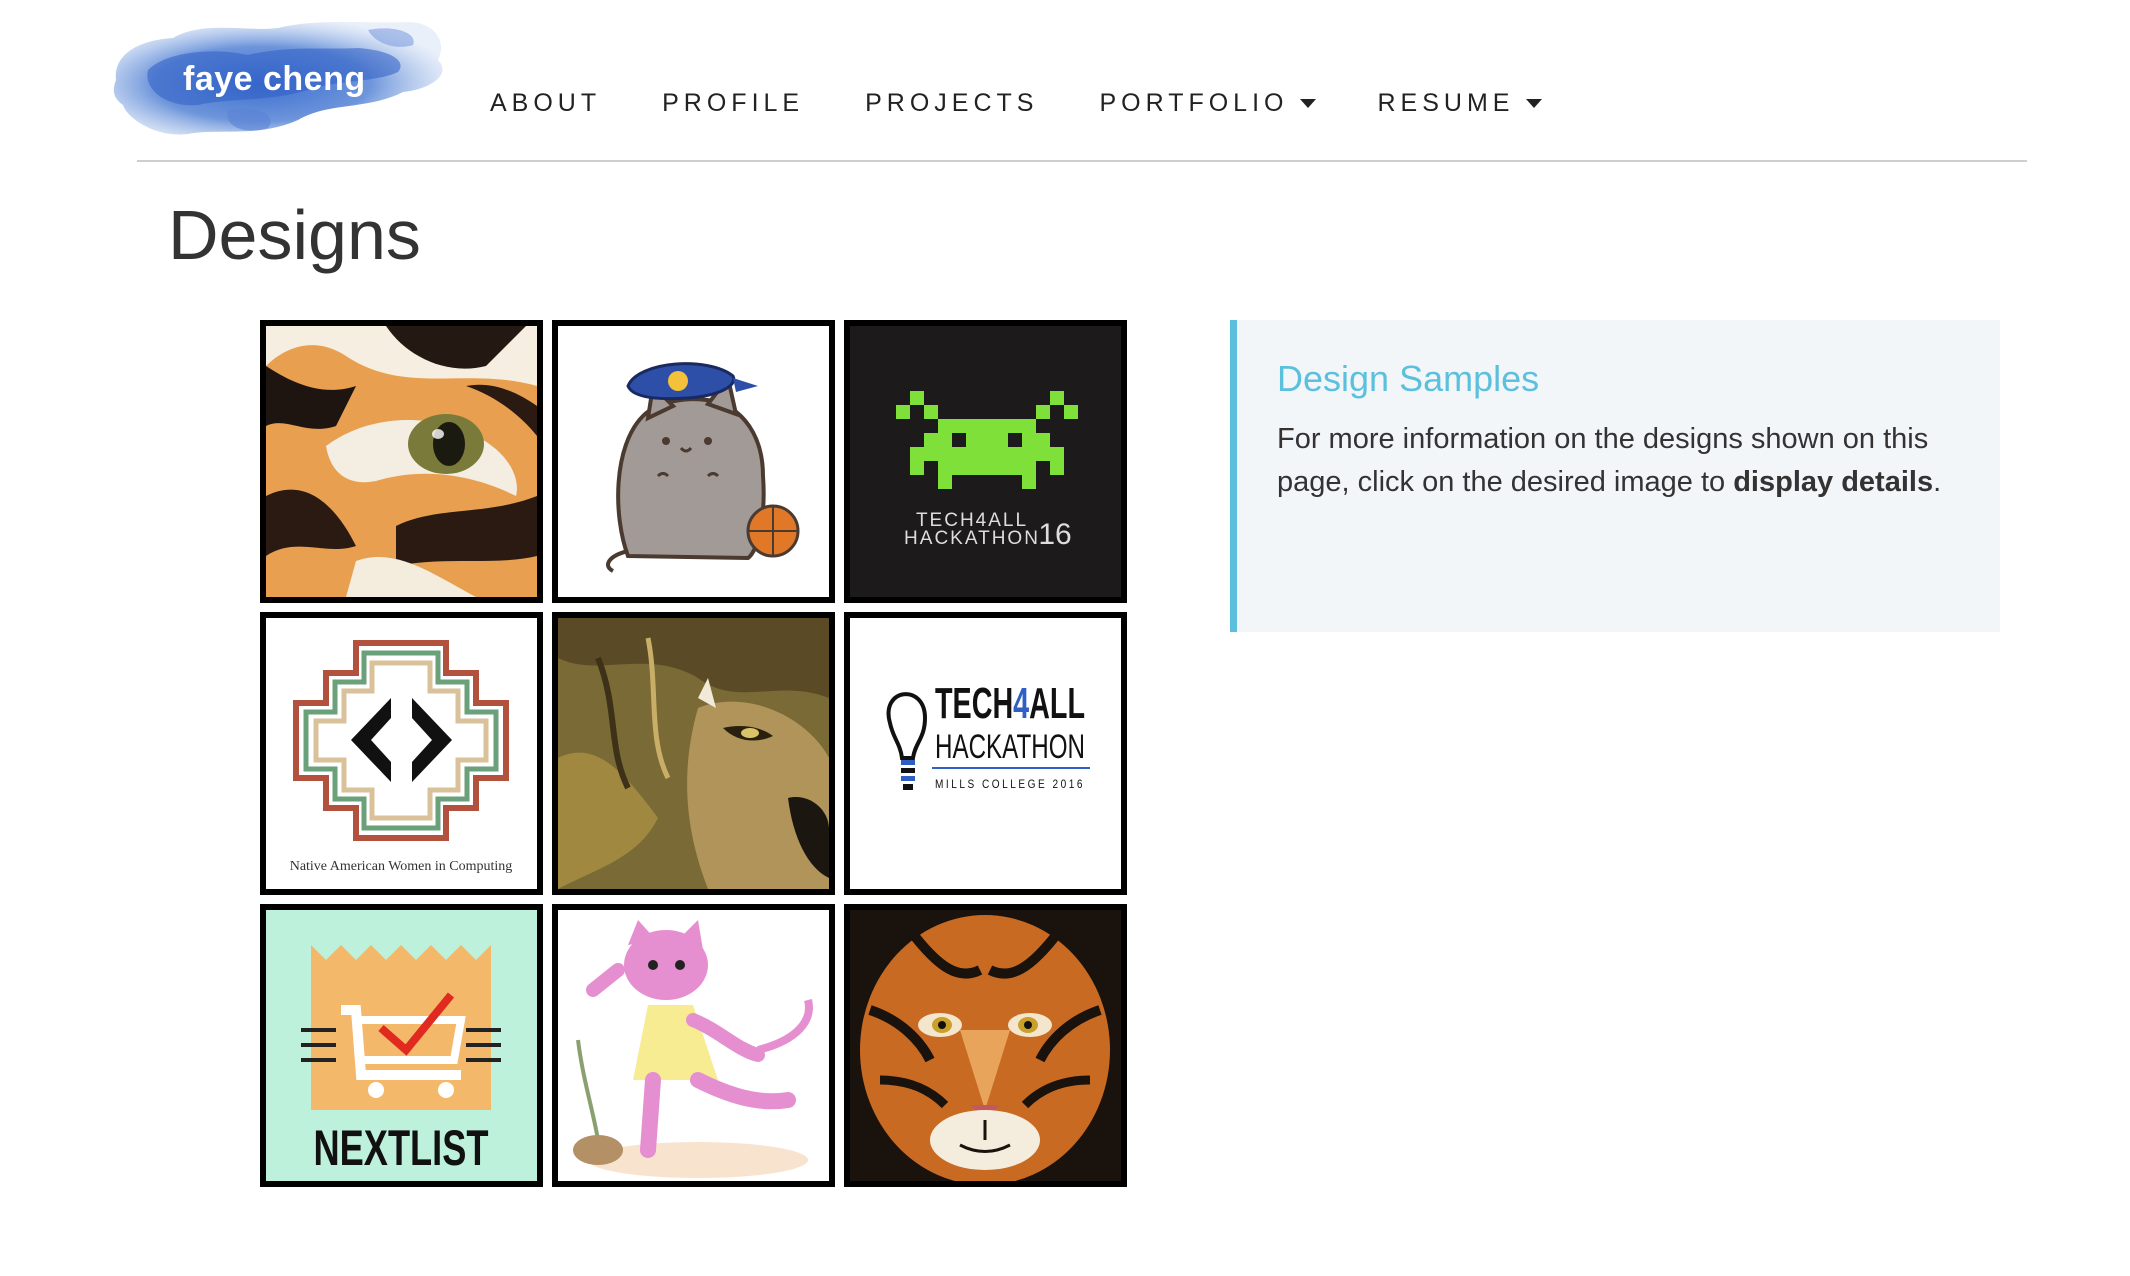 This screenshot has width=2130, height=1276. I want to click on tshirt-text-line2: HACKATHON, so click(972, 538).